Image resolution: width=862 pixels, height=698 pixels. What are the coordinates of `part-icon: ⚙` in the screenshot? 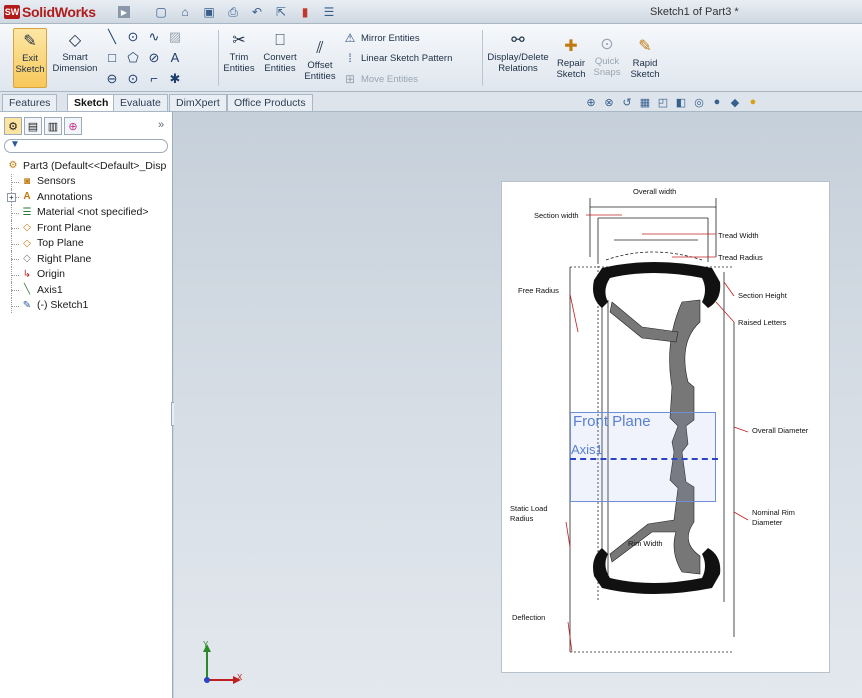 It's located at (13, 166).